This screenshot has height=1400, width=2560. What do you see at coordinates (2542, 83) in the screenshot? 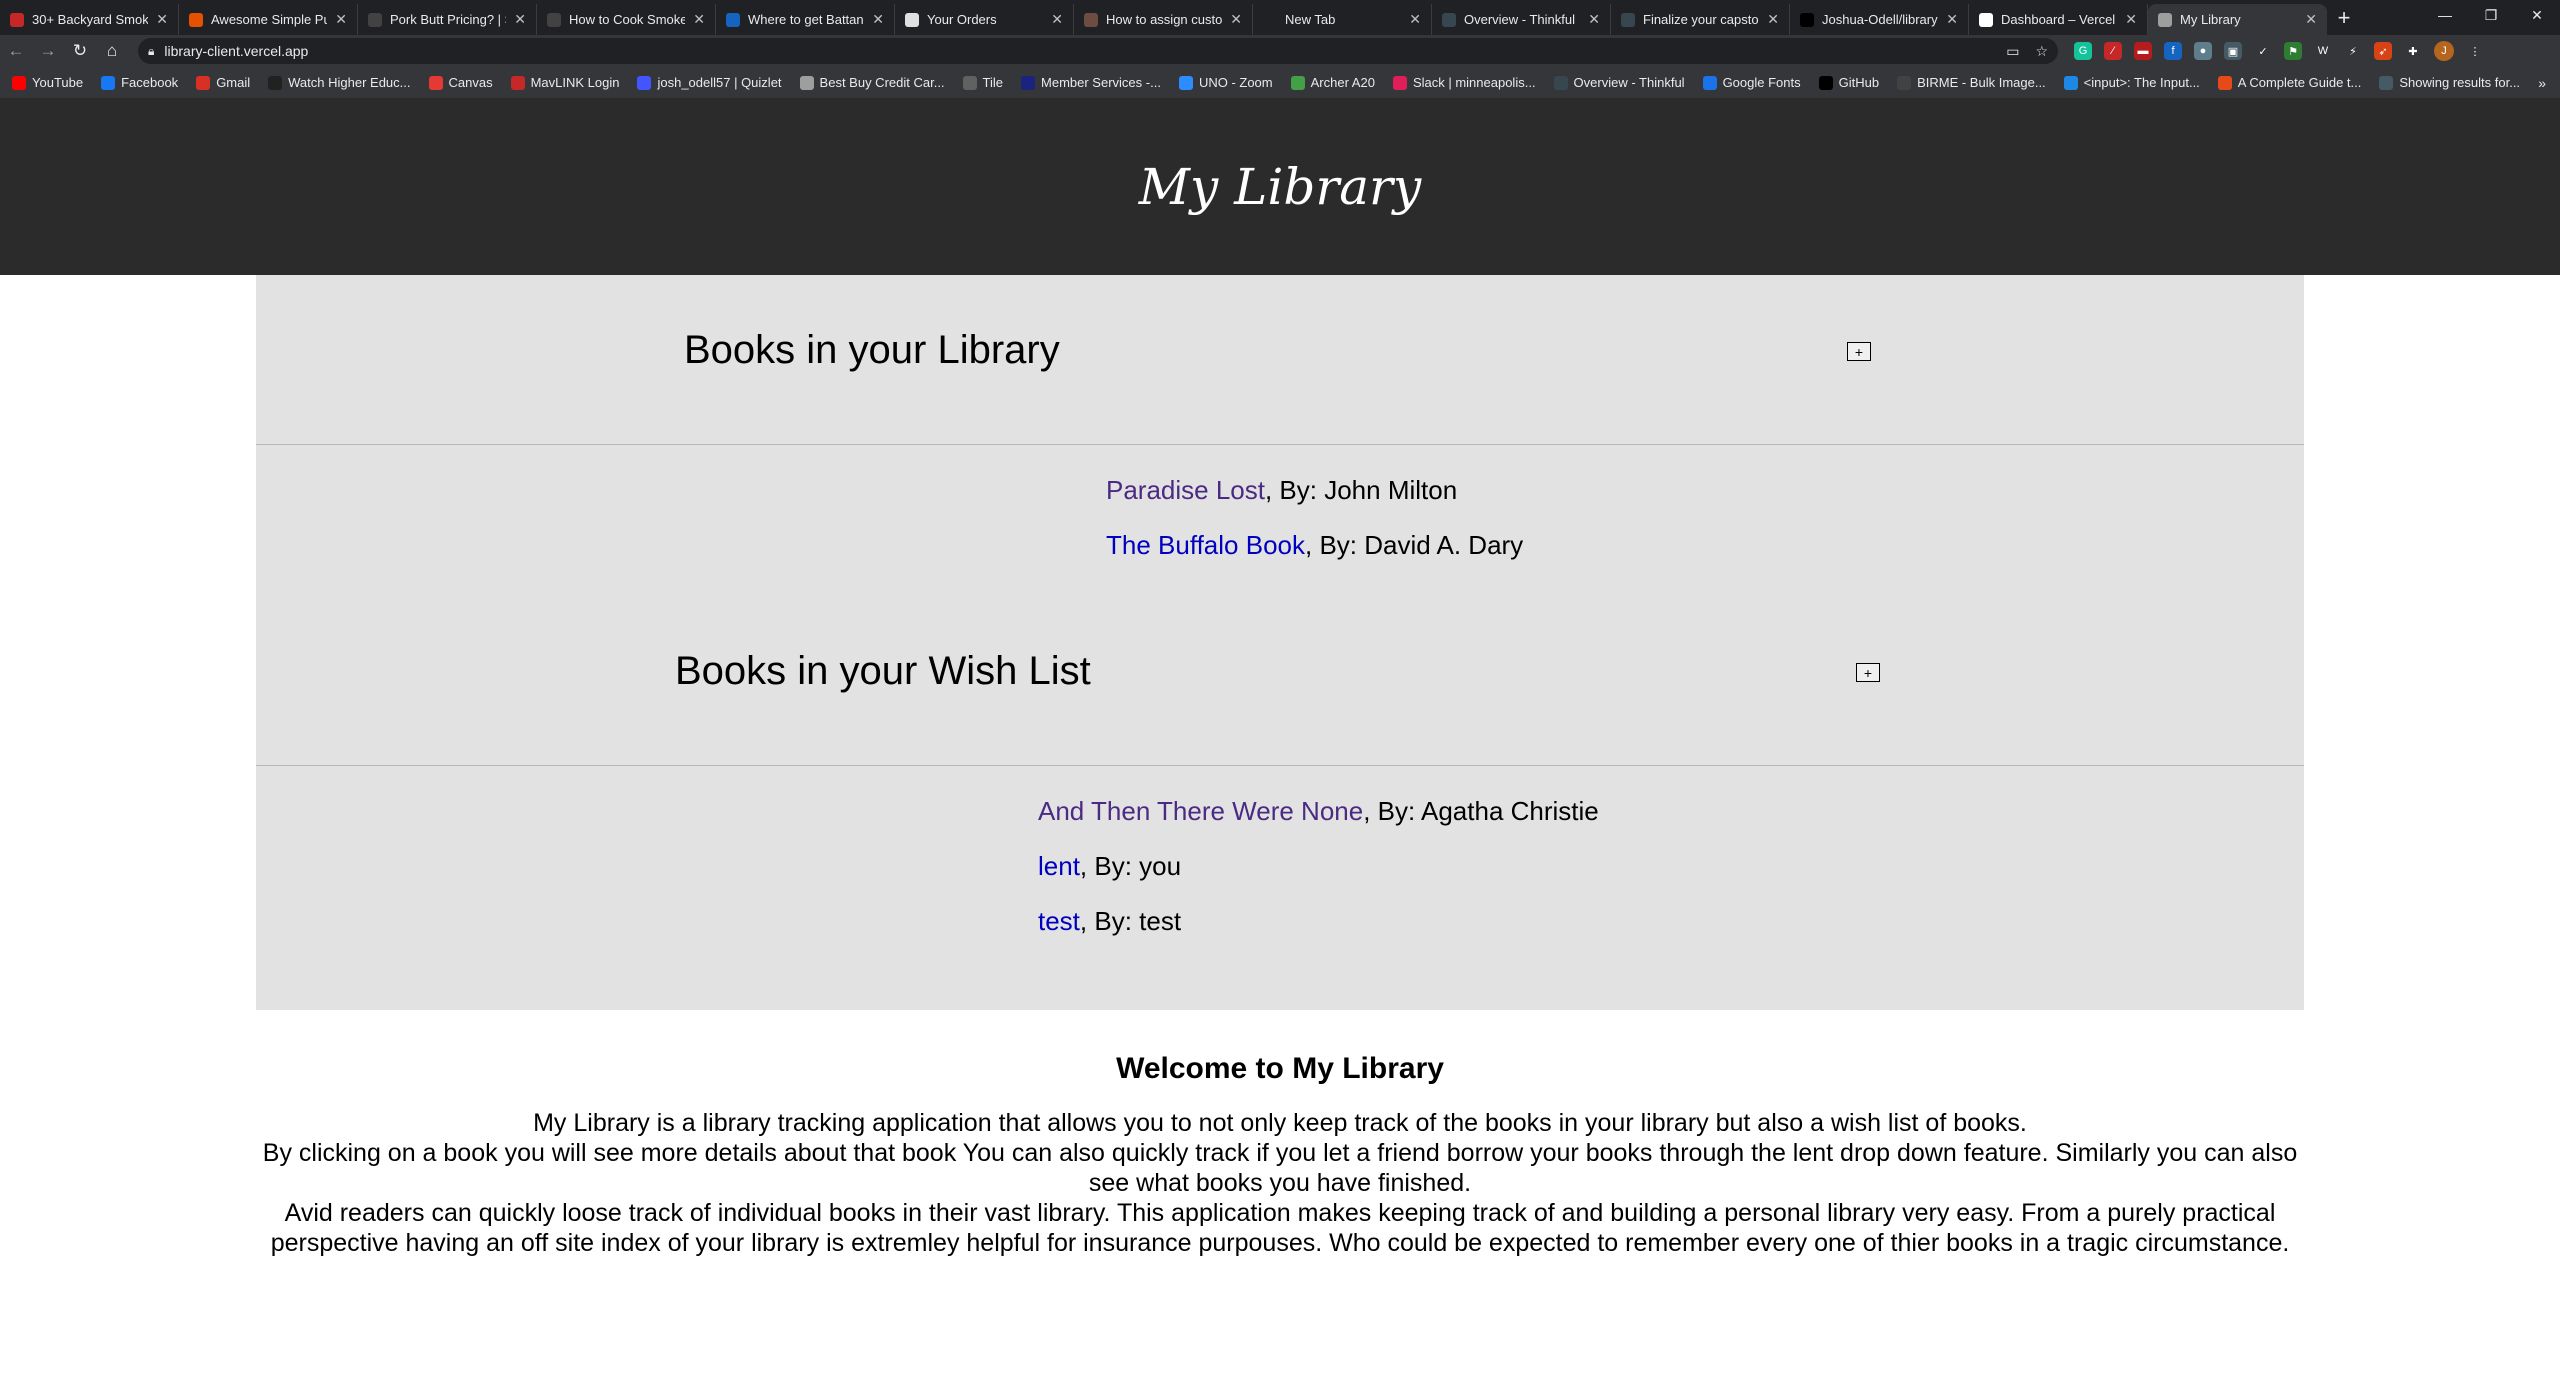
I see `bookmarks-overflow-button: »` at bounding box center [2542, 83].